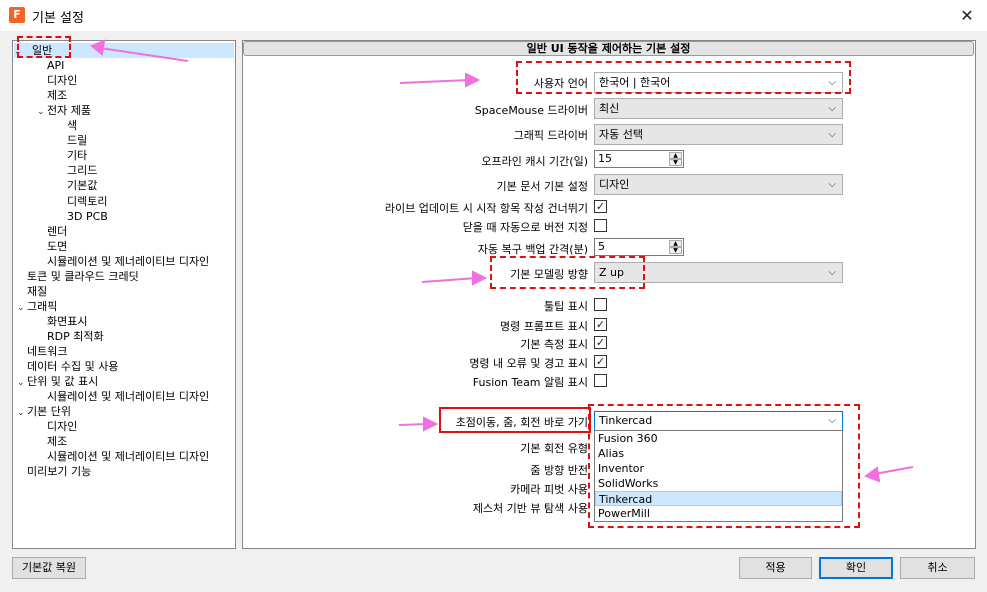  What do you see at coordinates (532, 249) in the screenshot?
I see `autosave-label: 자동 복구 백업 간격(분)` at bounding box center [532, 249].